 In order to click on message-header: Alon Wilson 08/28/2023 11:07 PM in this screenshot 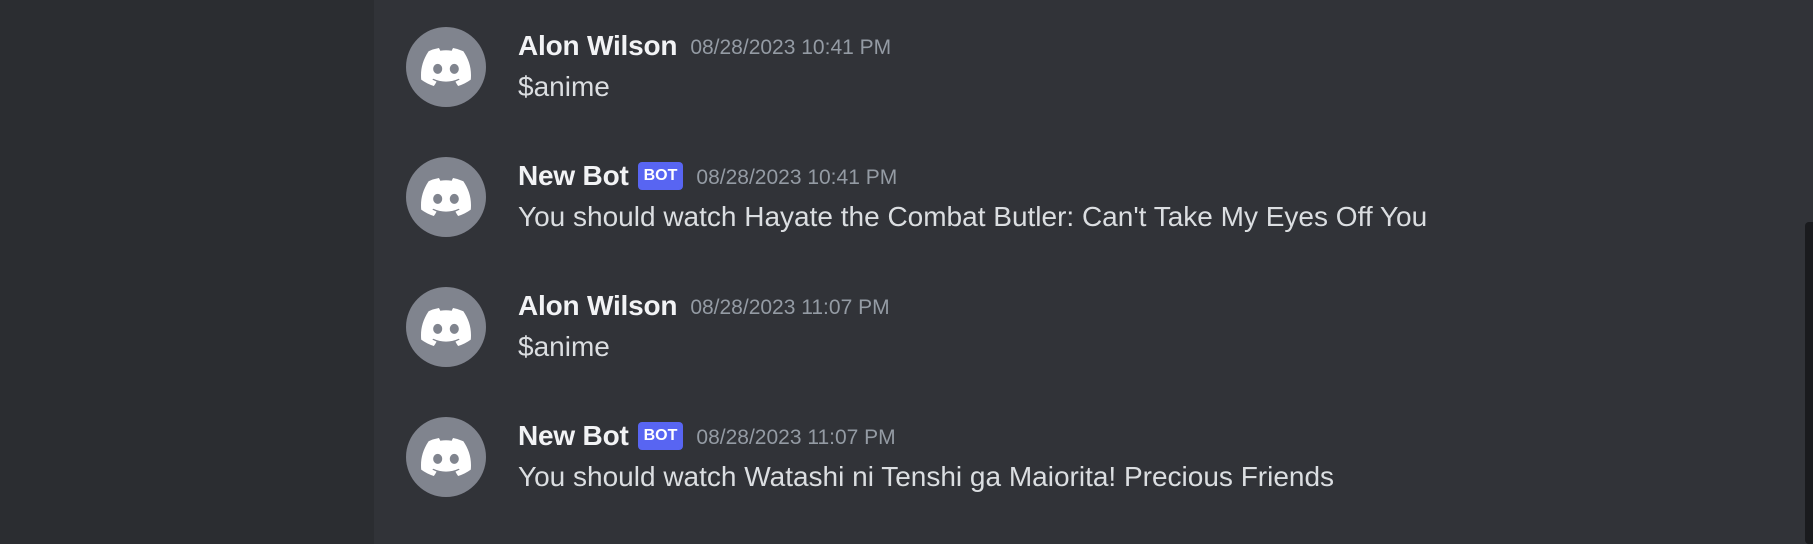, I will do `click(704, 306)`.